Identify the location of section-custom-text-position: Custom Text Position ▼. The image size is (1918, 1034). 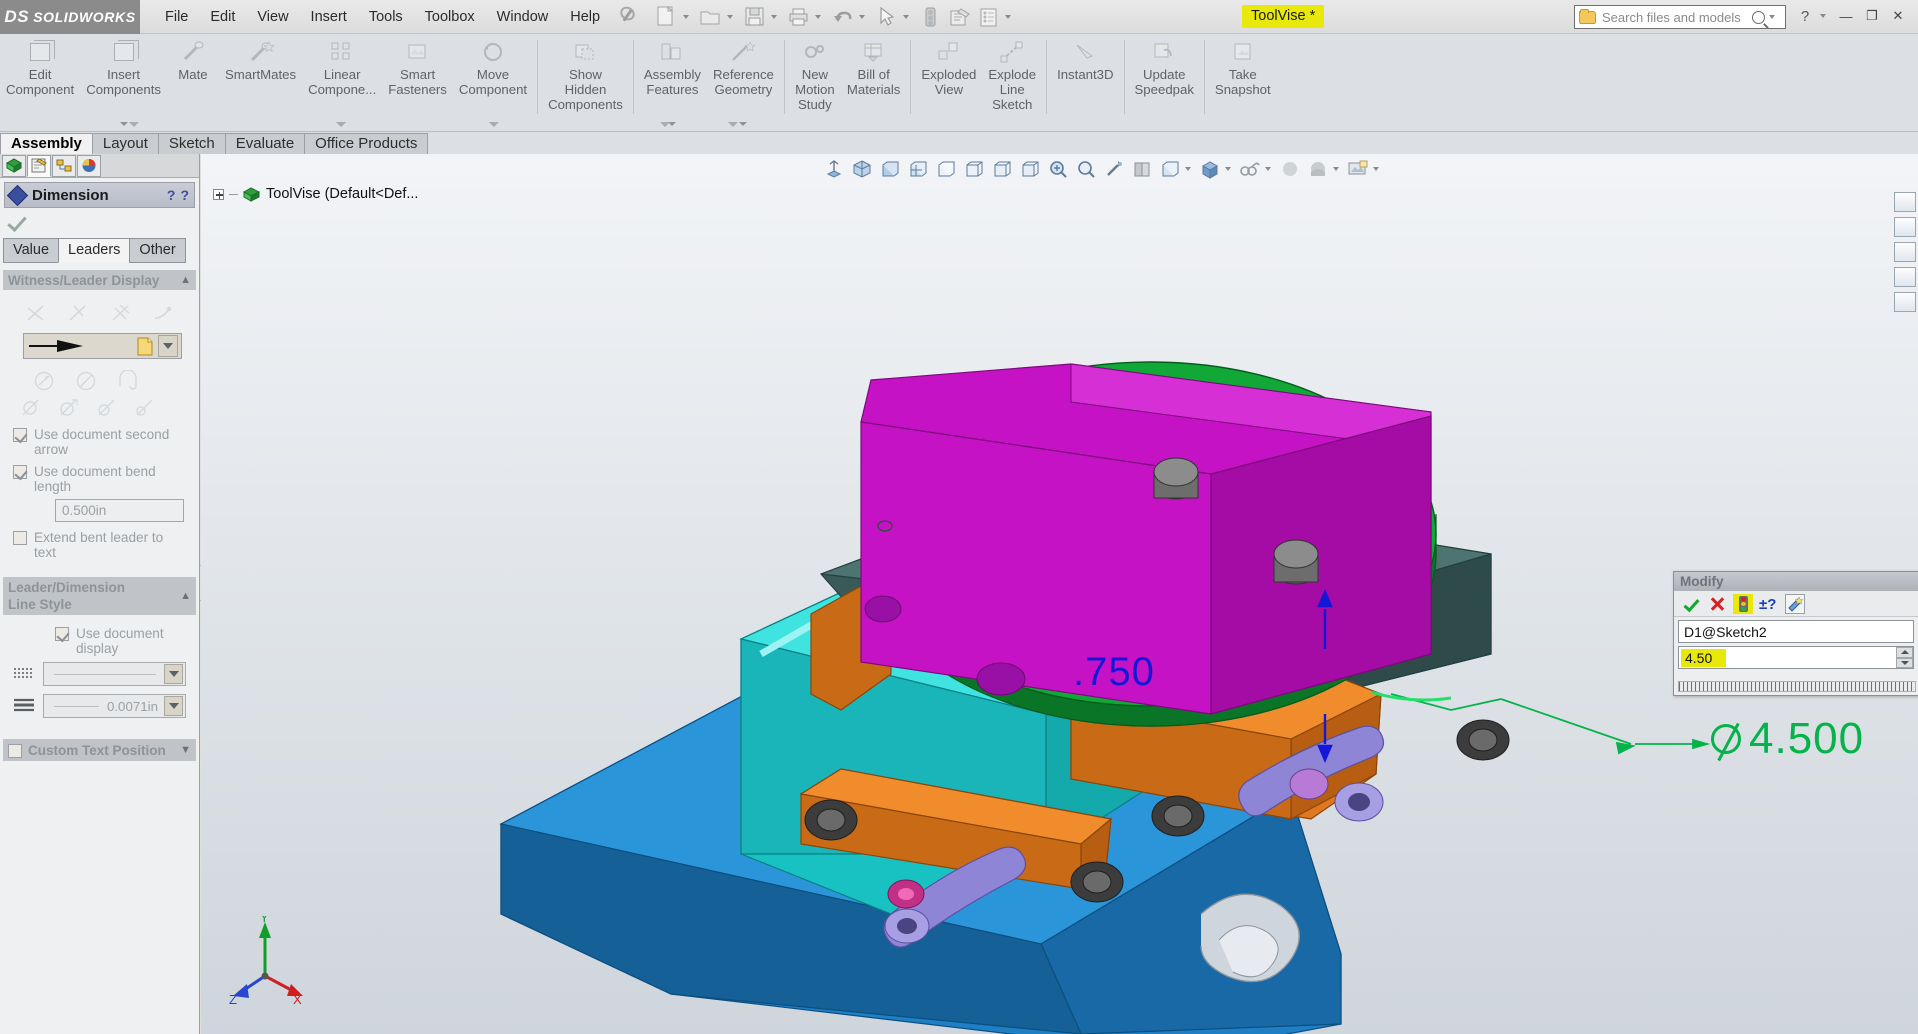
(99, 750).